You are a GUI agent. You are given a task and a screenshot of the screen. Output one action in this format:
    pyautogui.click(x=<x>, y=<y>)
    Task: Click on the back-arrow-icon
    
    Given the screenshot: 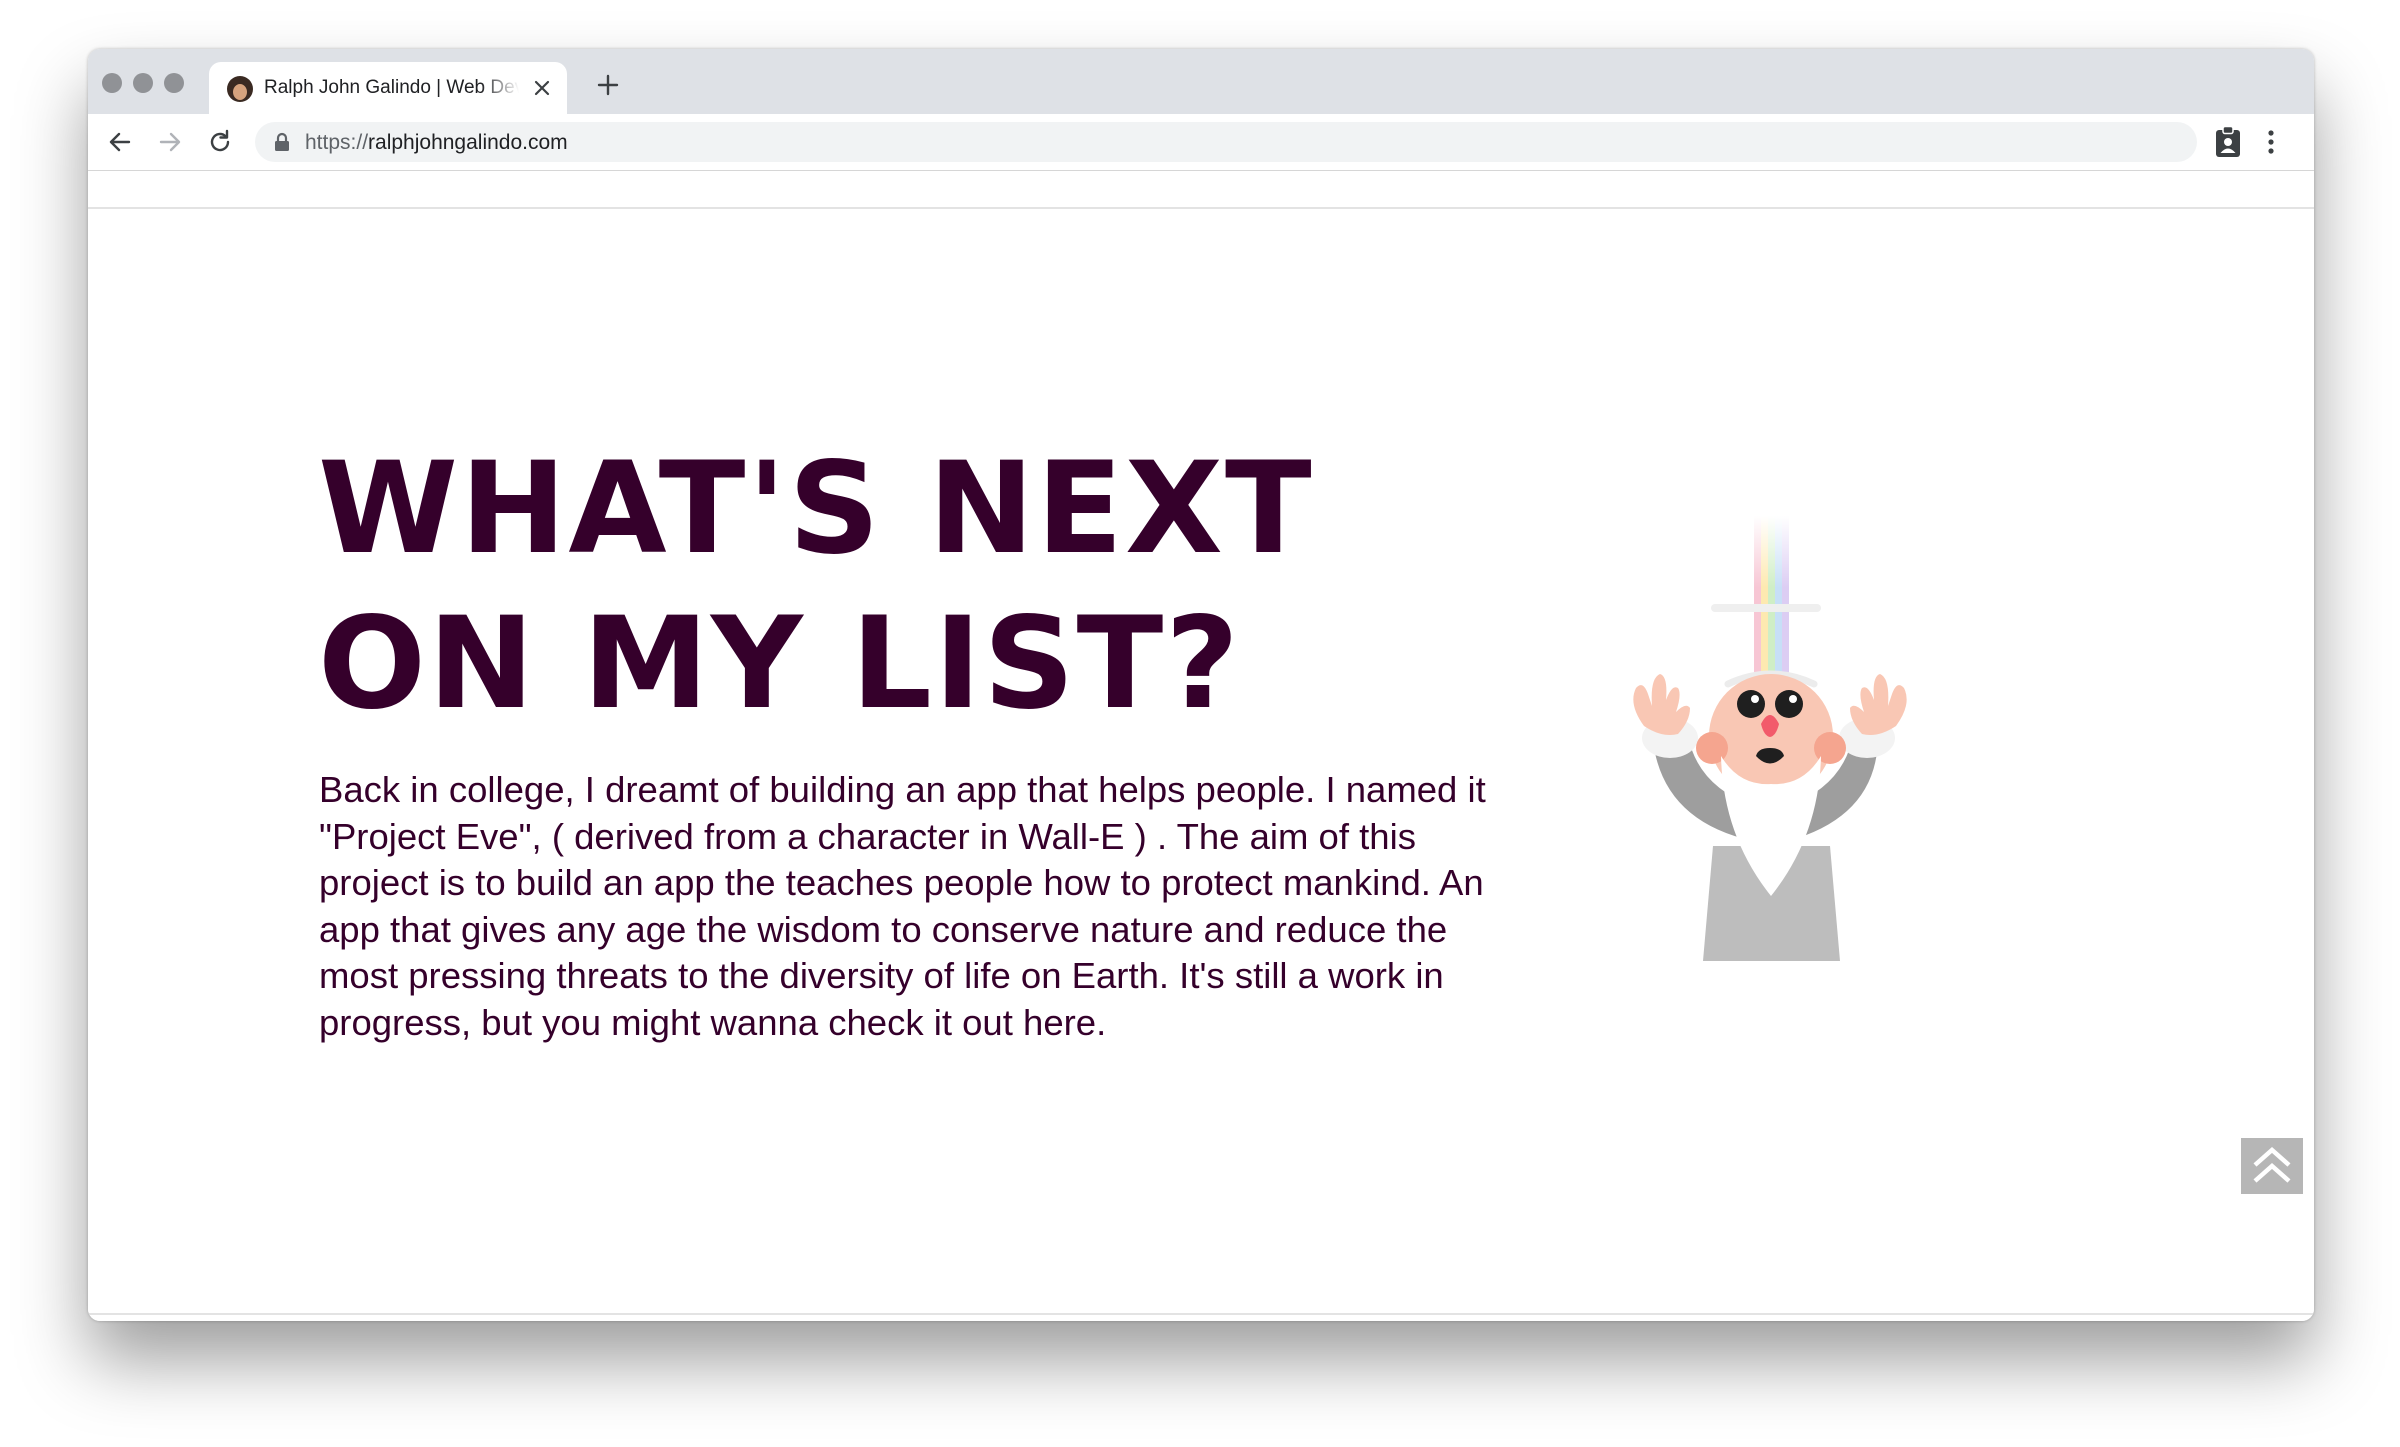 What is the action you would take?
    pyautogui.click(x=120, y=142)
    